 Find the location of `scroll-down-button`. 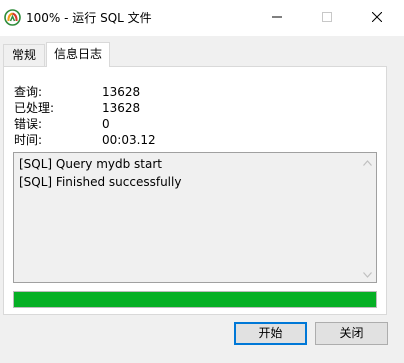

scroll-down-button is located at coordinates (367, 273).